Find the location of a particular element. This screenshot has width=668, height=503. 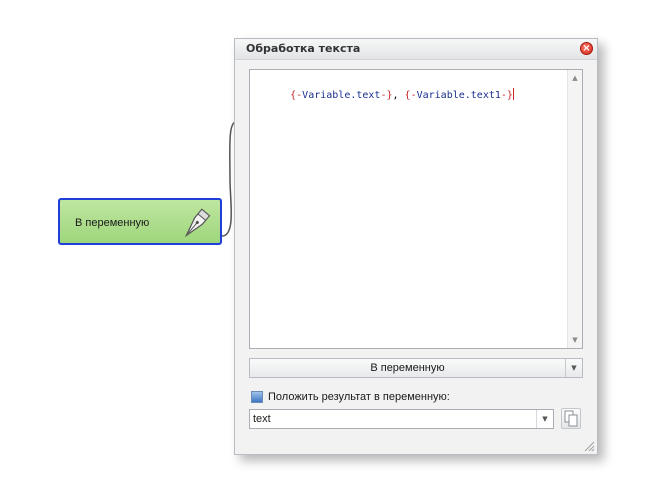

code-token: , is located at coordinates (398, 95).